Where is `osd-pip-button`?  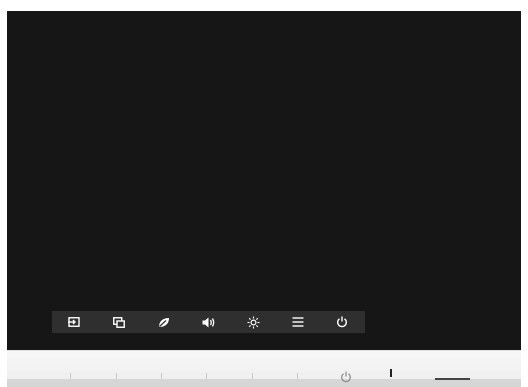
osd-pip-button is located at coordinates (119, 322).